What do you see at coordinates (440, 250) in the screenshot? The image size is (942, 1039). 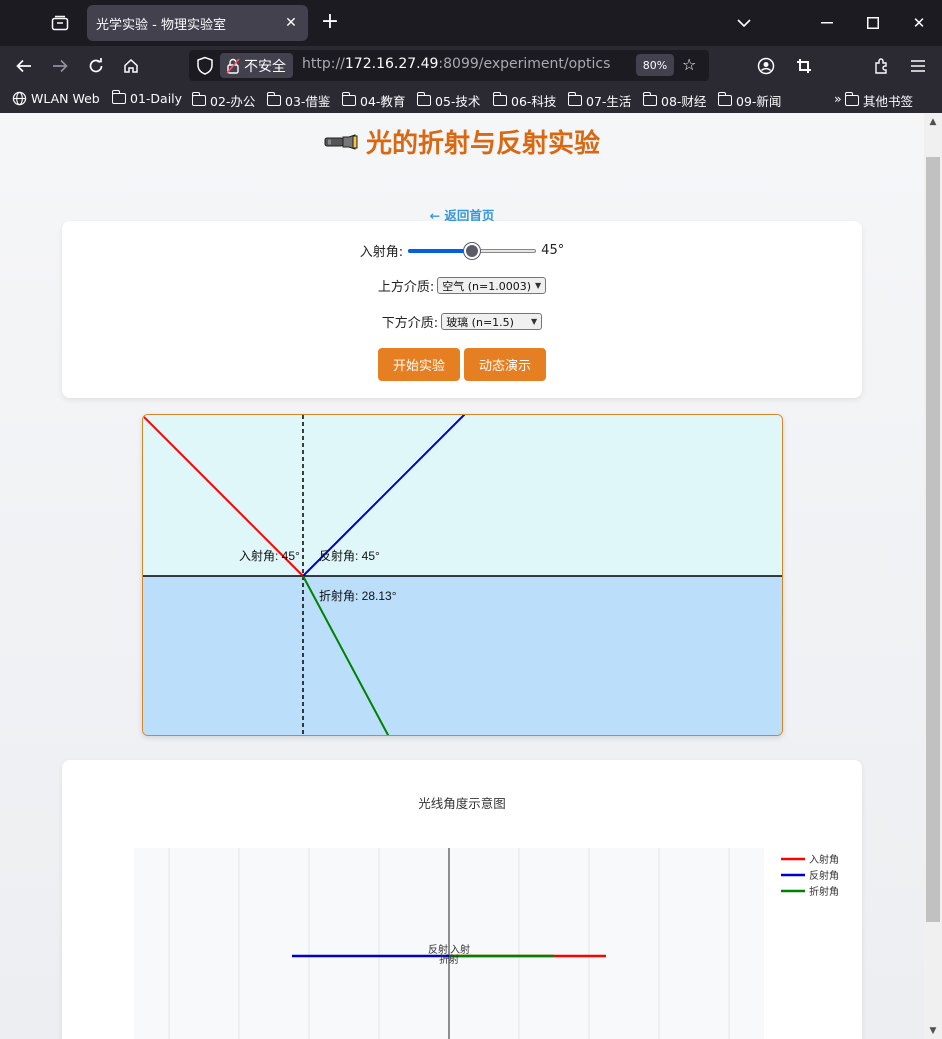 I see `slider-fill` at bounding box center [440, 250].